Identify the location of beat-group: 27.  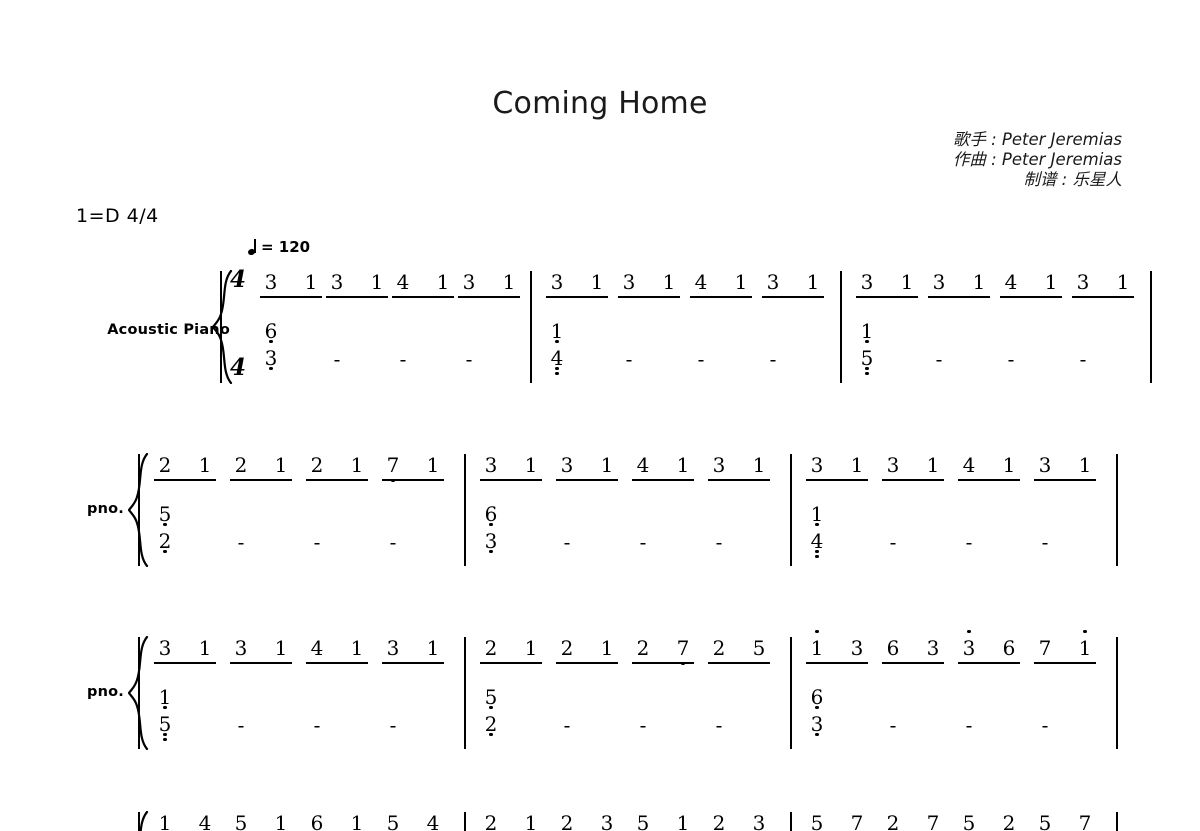
(663, 655).